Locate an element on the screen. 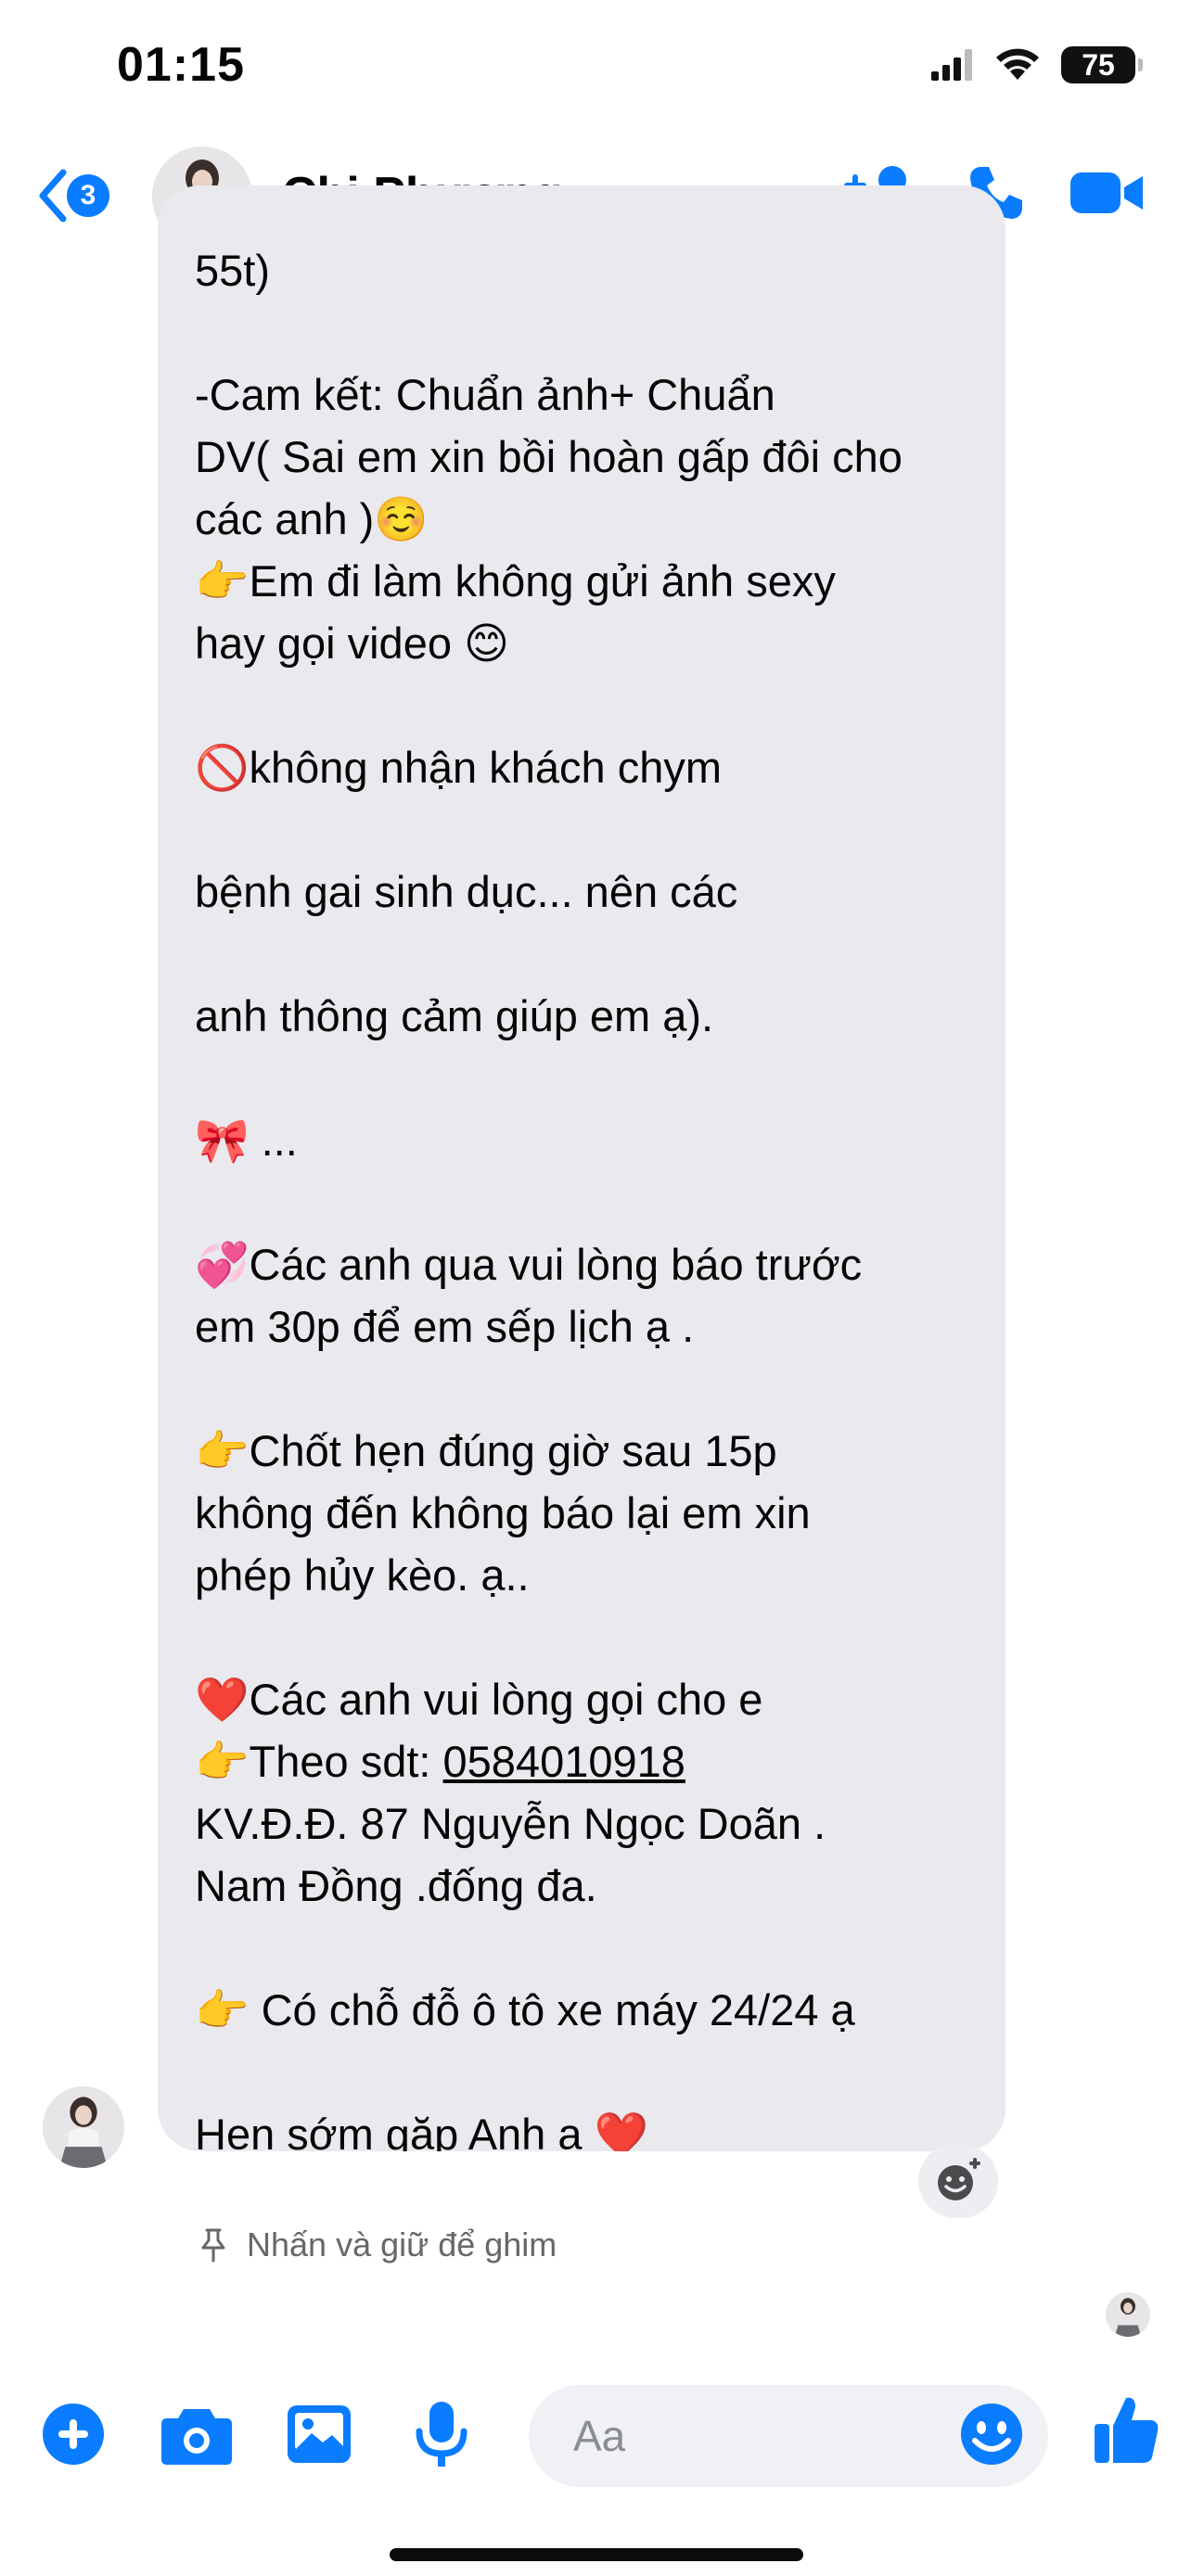 The width and height of the screenshot is (1191, 2576). message-line: không đến không báo lại em xin is located at coordinates (503, 1512).